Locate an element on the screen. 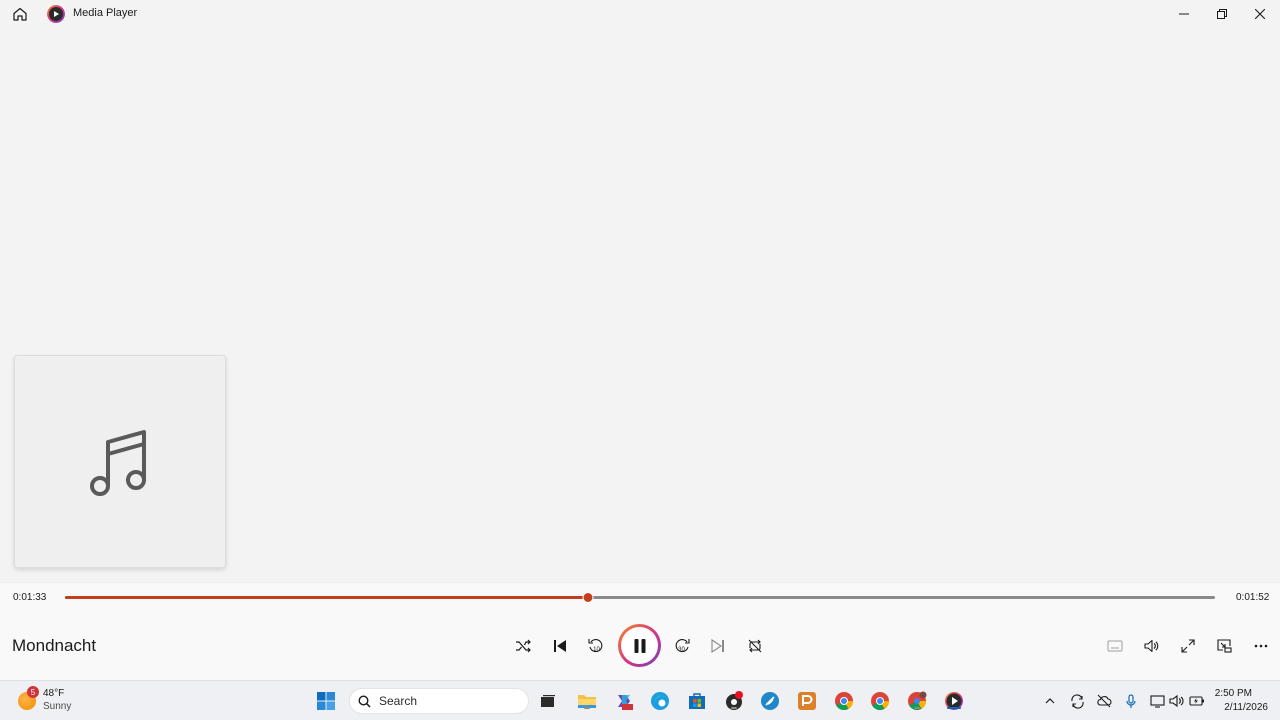  speaker-icon is located at coordinates (1176, 701).